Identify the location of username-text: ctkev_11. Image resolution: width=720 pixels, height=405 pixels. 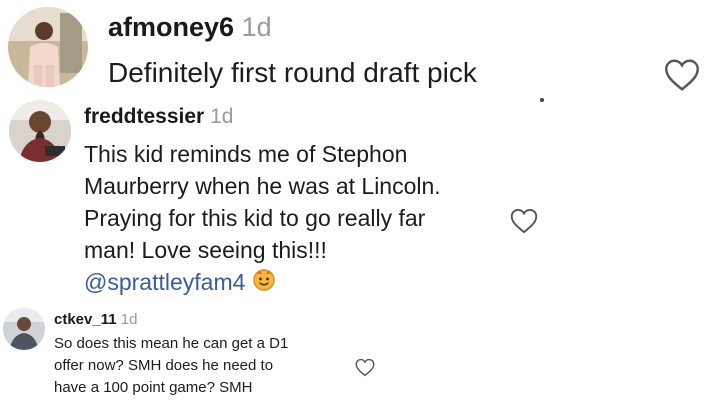
(85, 319).